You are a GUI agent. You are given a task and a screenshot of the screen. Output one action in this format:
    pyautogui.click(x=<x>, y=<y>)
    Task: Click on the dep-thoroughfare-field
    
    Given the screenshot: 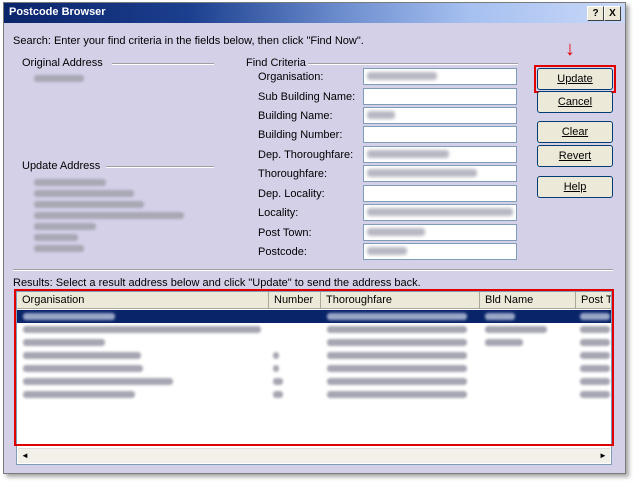 What is the action you would take?
    pyautogui.click(x=440, y=154)
    